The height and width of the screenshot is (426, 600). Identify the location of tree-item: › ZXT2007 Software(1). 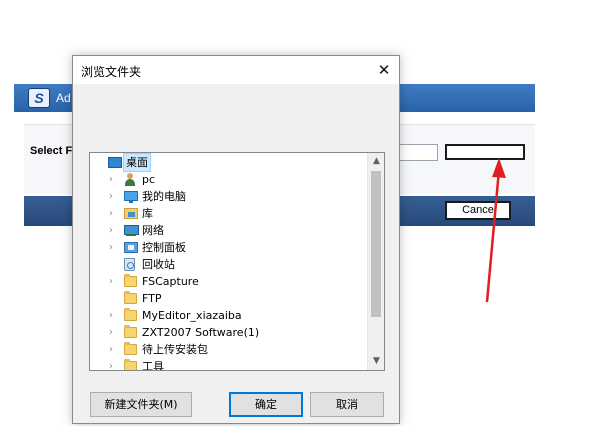
(229, 332).